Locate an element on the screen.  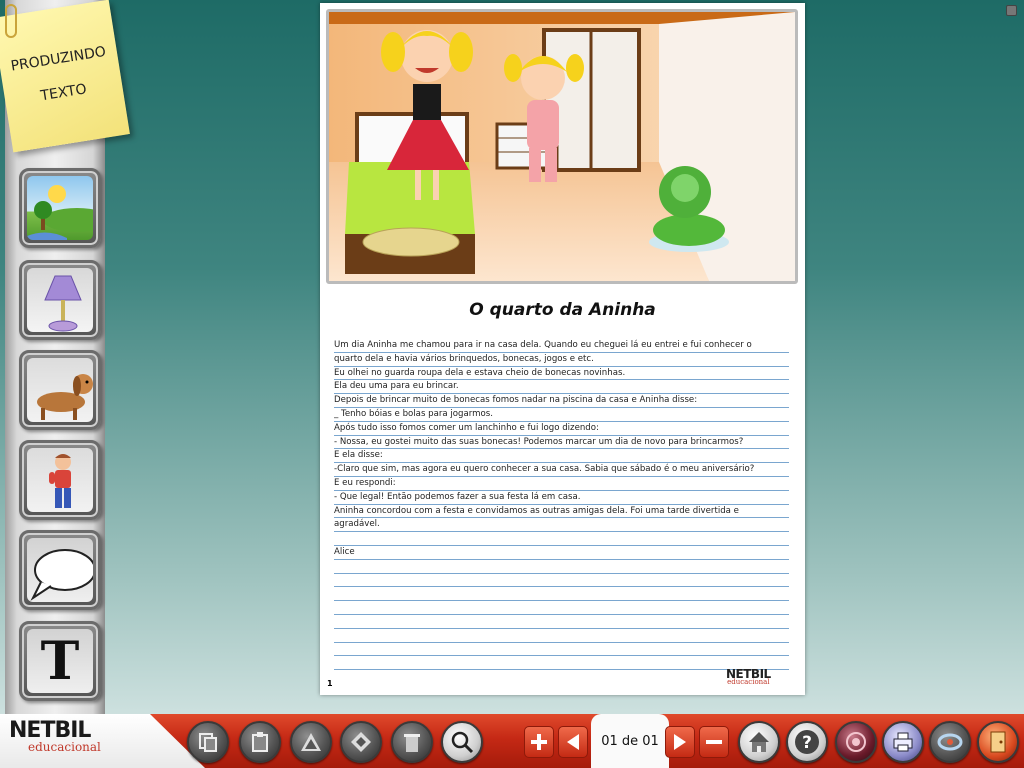
trash-icon is located at coordinates (412, 743).